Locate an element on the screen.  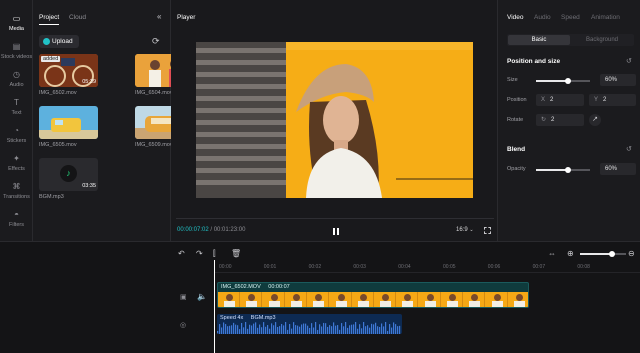
transitions-icon: ⌘ is located at coordinates (16, 186).